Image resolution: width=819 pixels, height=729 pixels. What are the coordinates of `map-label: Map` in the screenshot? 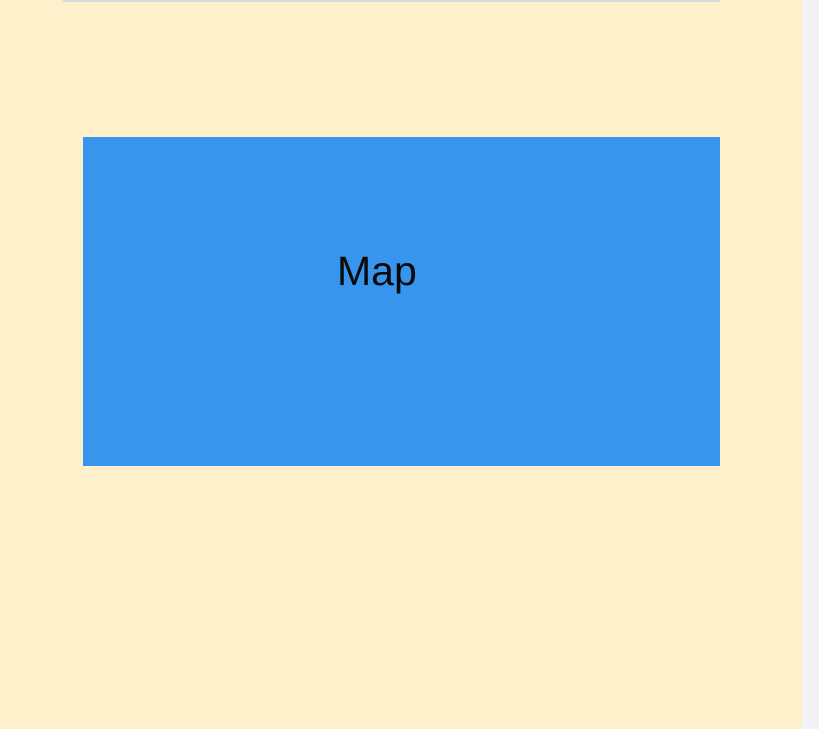 It's located at (377, 271).